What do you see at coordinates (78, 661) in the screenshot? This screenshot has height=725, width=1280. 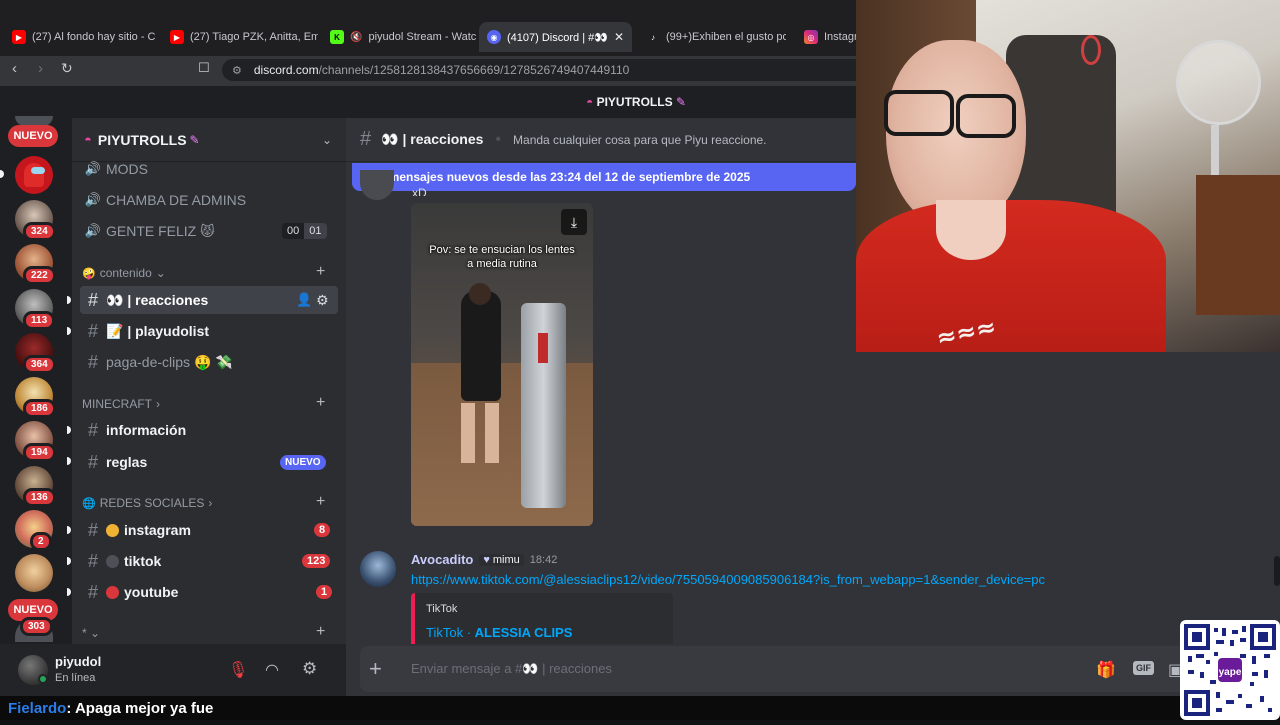 I see `user-name: piyudol` at bounding box center [78, 661].